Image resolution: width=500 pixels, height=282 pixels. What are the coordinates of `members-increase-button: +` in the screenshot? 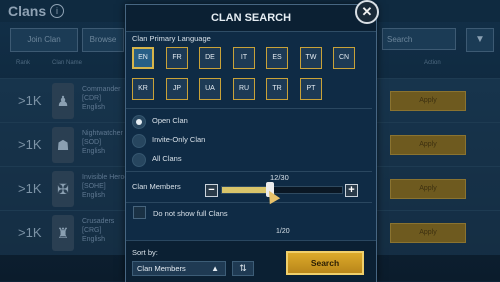 It's located at (351, 190).